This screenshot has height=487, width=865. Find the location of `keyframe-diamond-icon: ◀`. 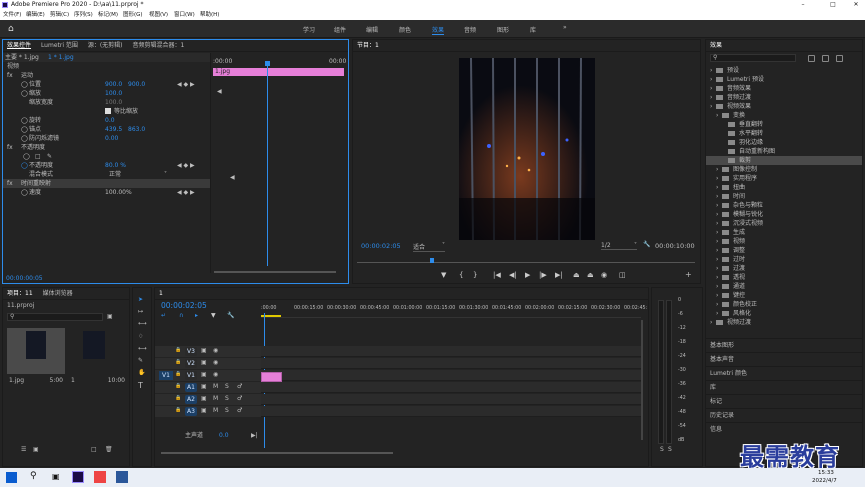

keyframe-diamond-icon: ◀ is located at coordinates (219, 91).